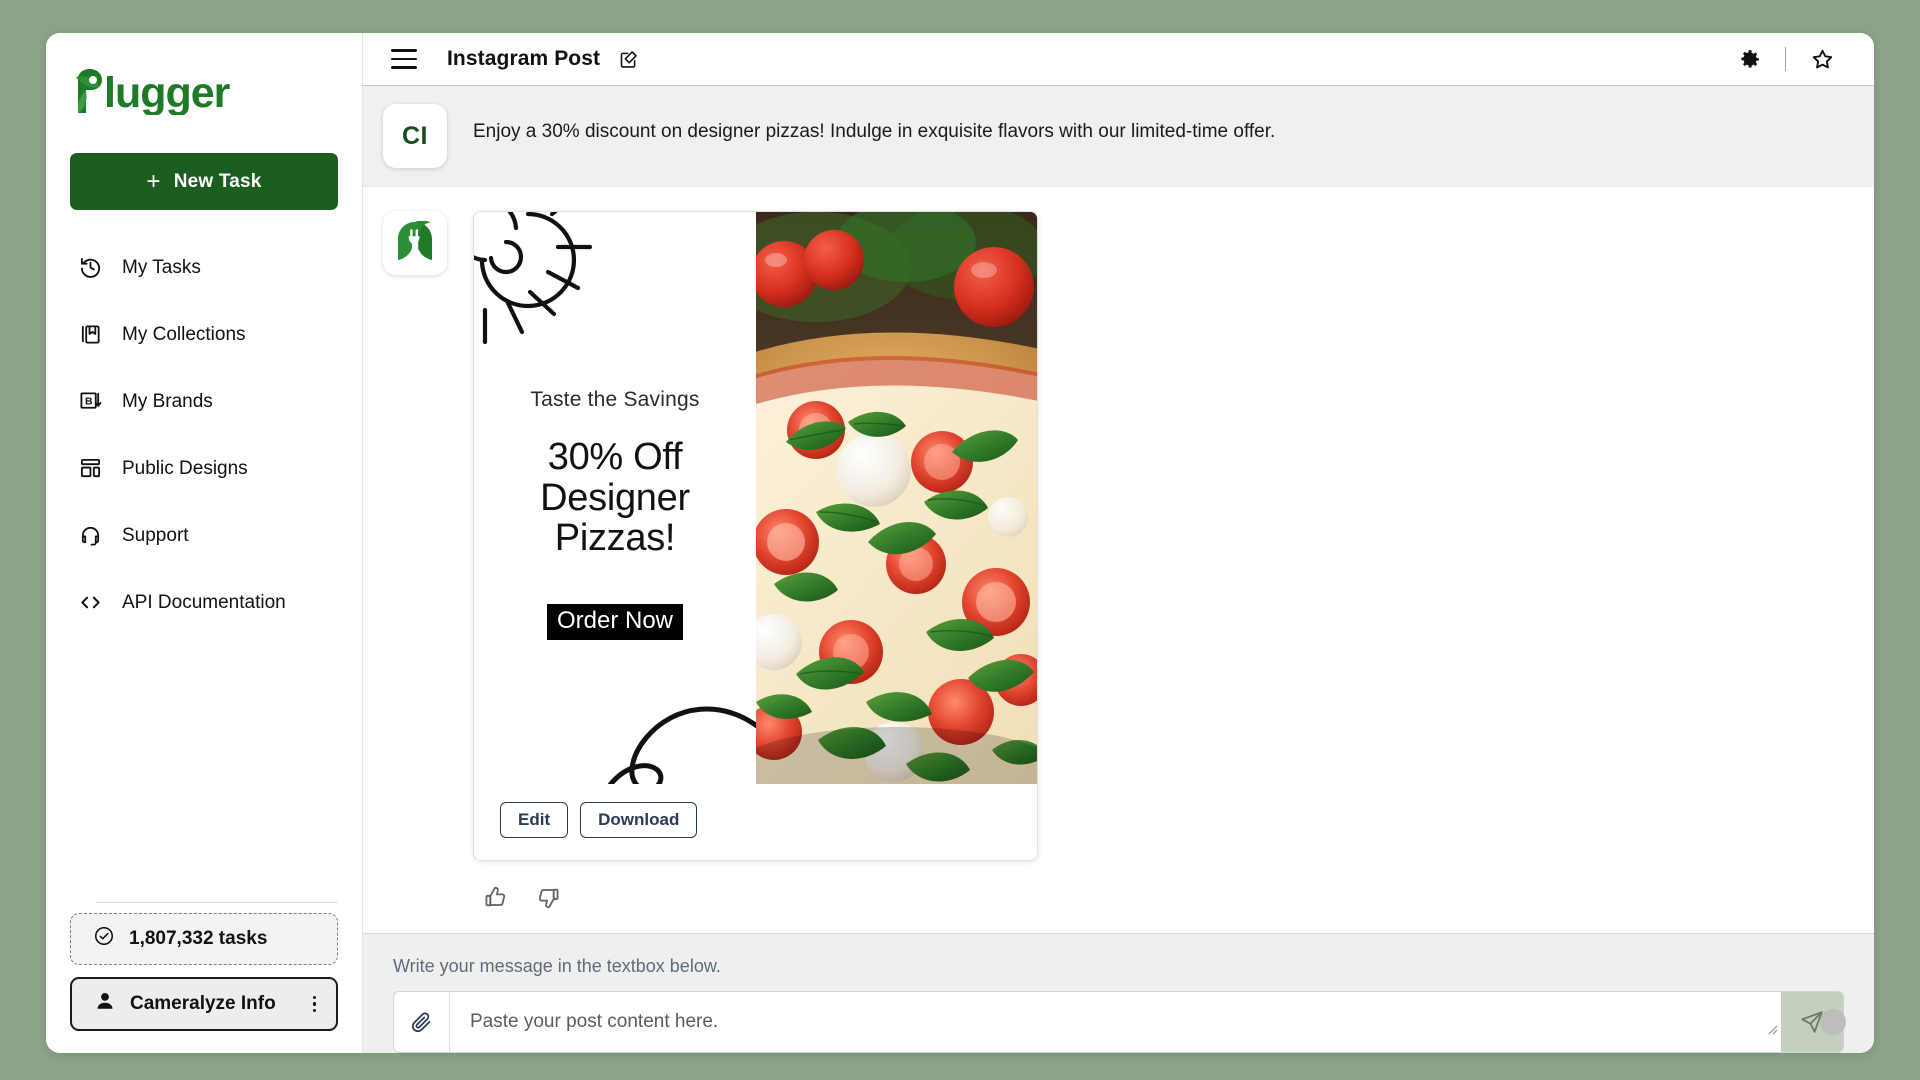 The image size is (1920, 1080). I want to click on brand-box-icon: B, so click(90, 401).